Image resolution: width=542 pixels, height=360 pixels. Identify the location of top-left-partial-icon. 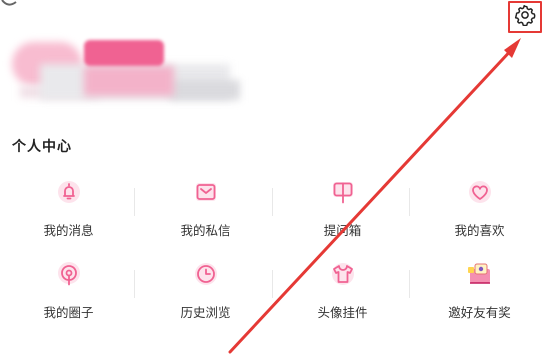
(10, 5).